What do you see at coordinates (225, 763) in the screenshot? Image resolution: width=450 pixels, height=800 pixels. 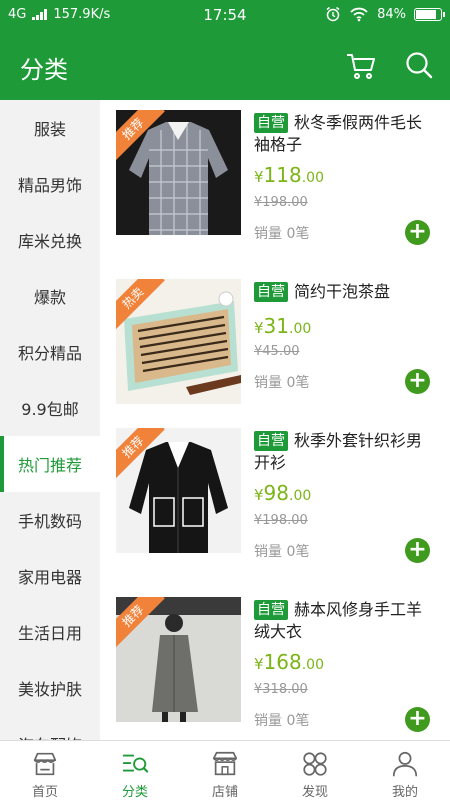 I see `shop-icon` at bounding box center [225, 763].